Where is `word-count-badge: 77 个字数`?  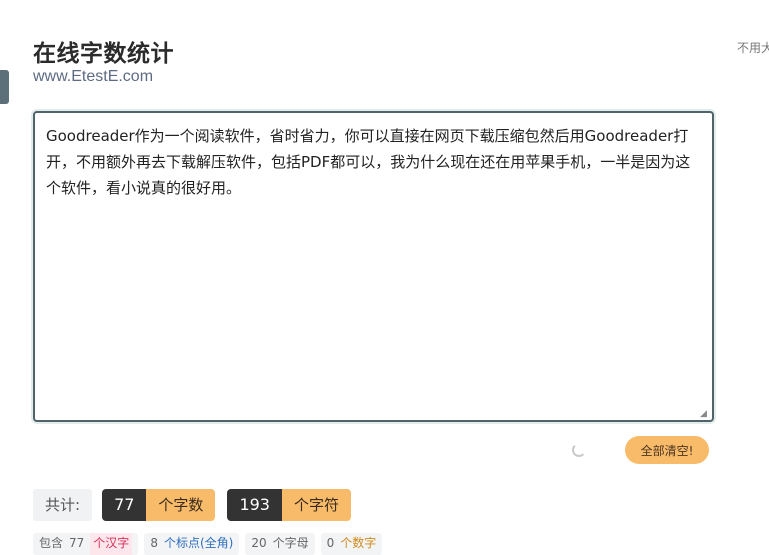
word-count-badge: 77 个字数 is located at coordinates (159, 505).